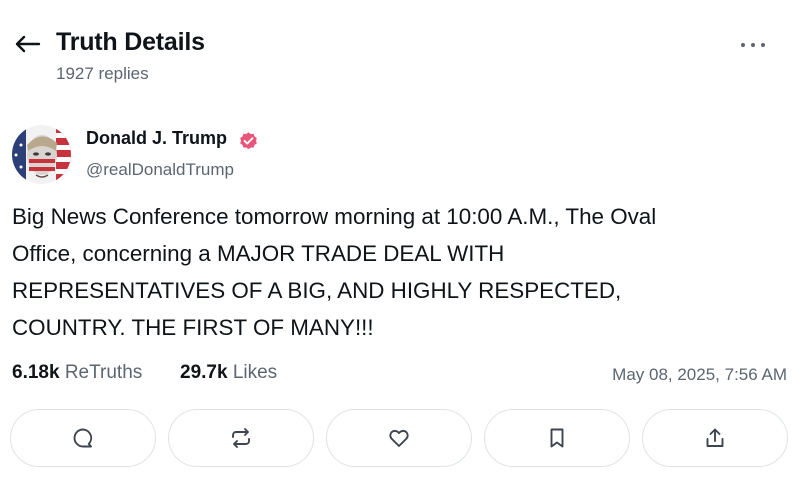 The height and width of the screenshot is (486, 812). I want to click on verified-badge-icon, so click(248, 141).